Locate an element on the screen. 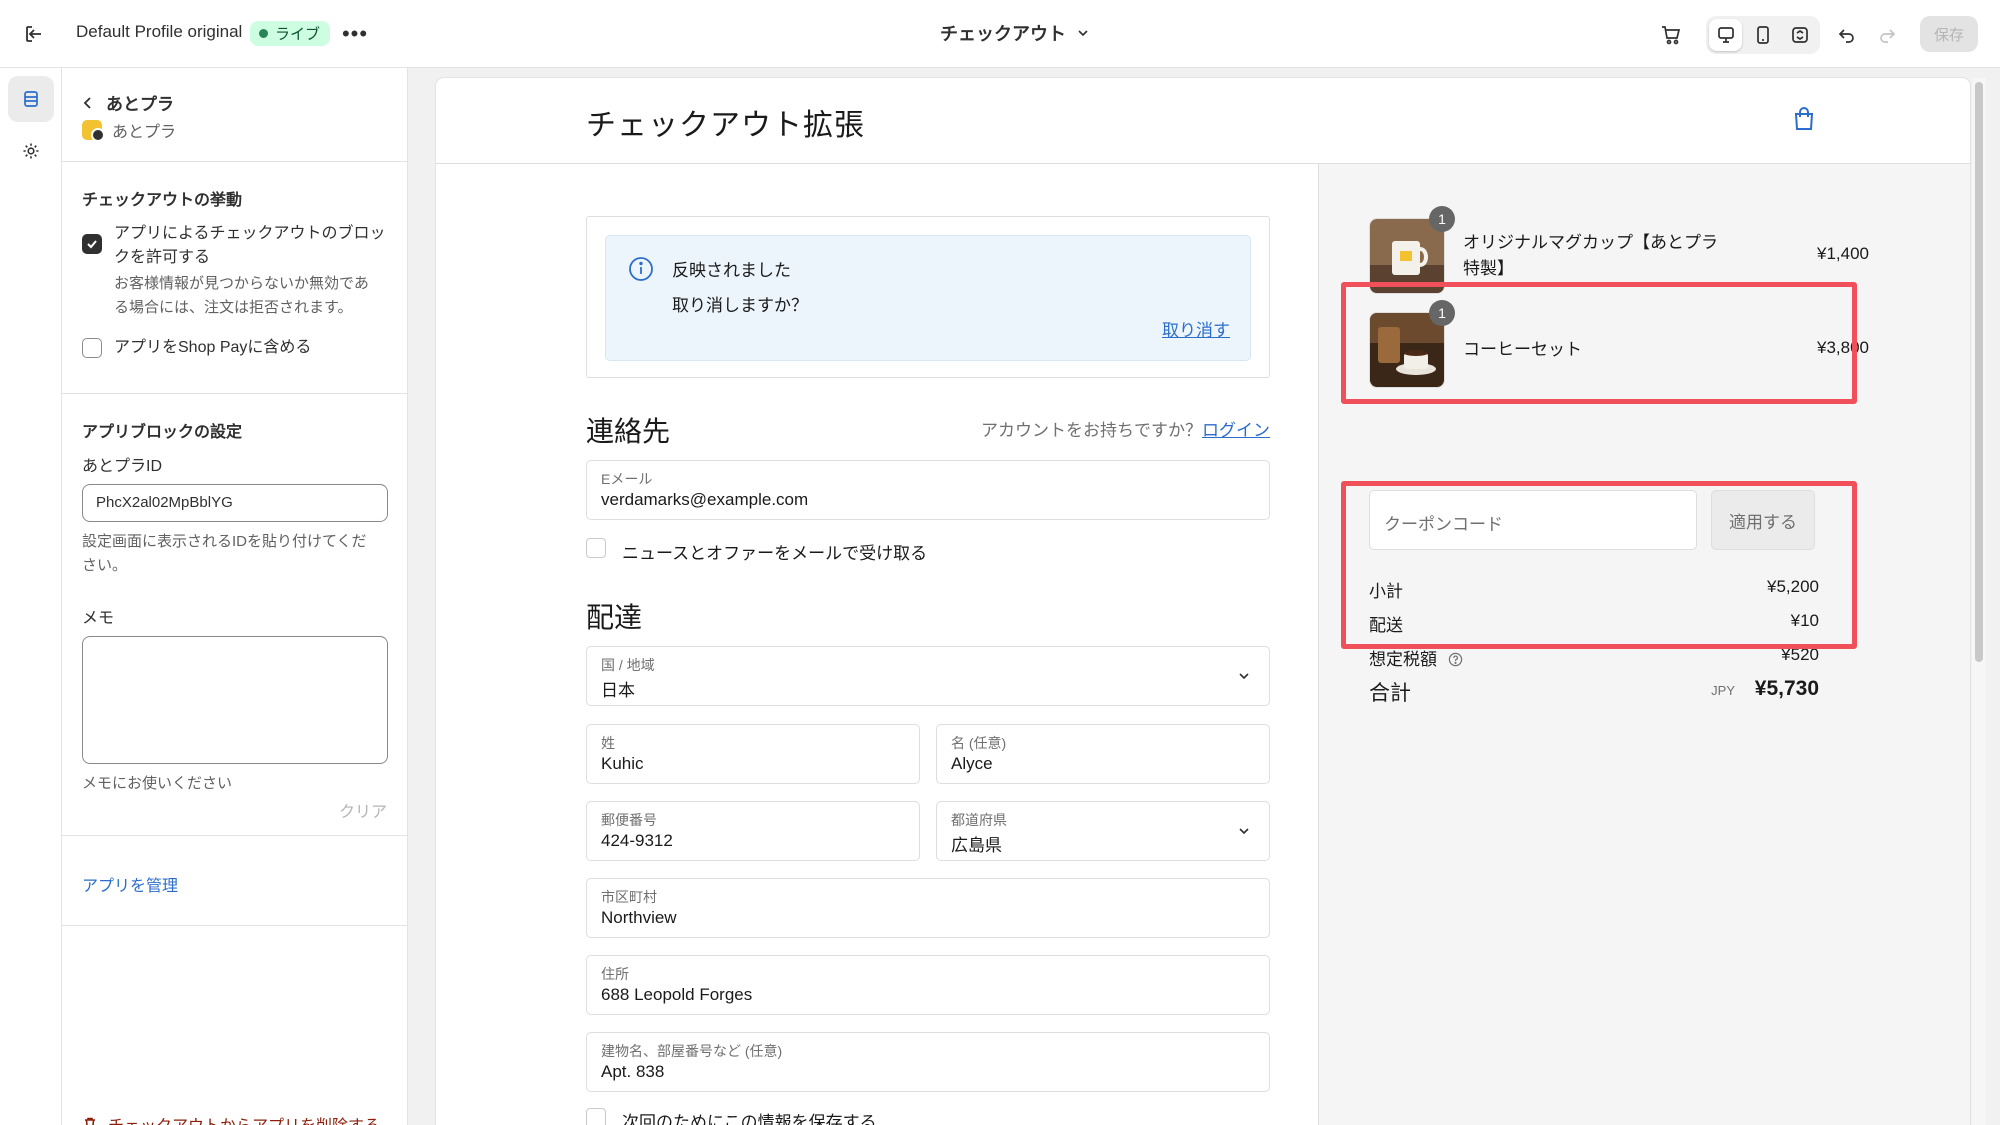  more-actions-button: ••• is located at coordinates (355, 34).